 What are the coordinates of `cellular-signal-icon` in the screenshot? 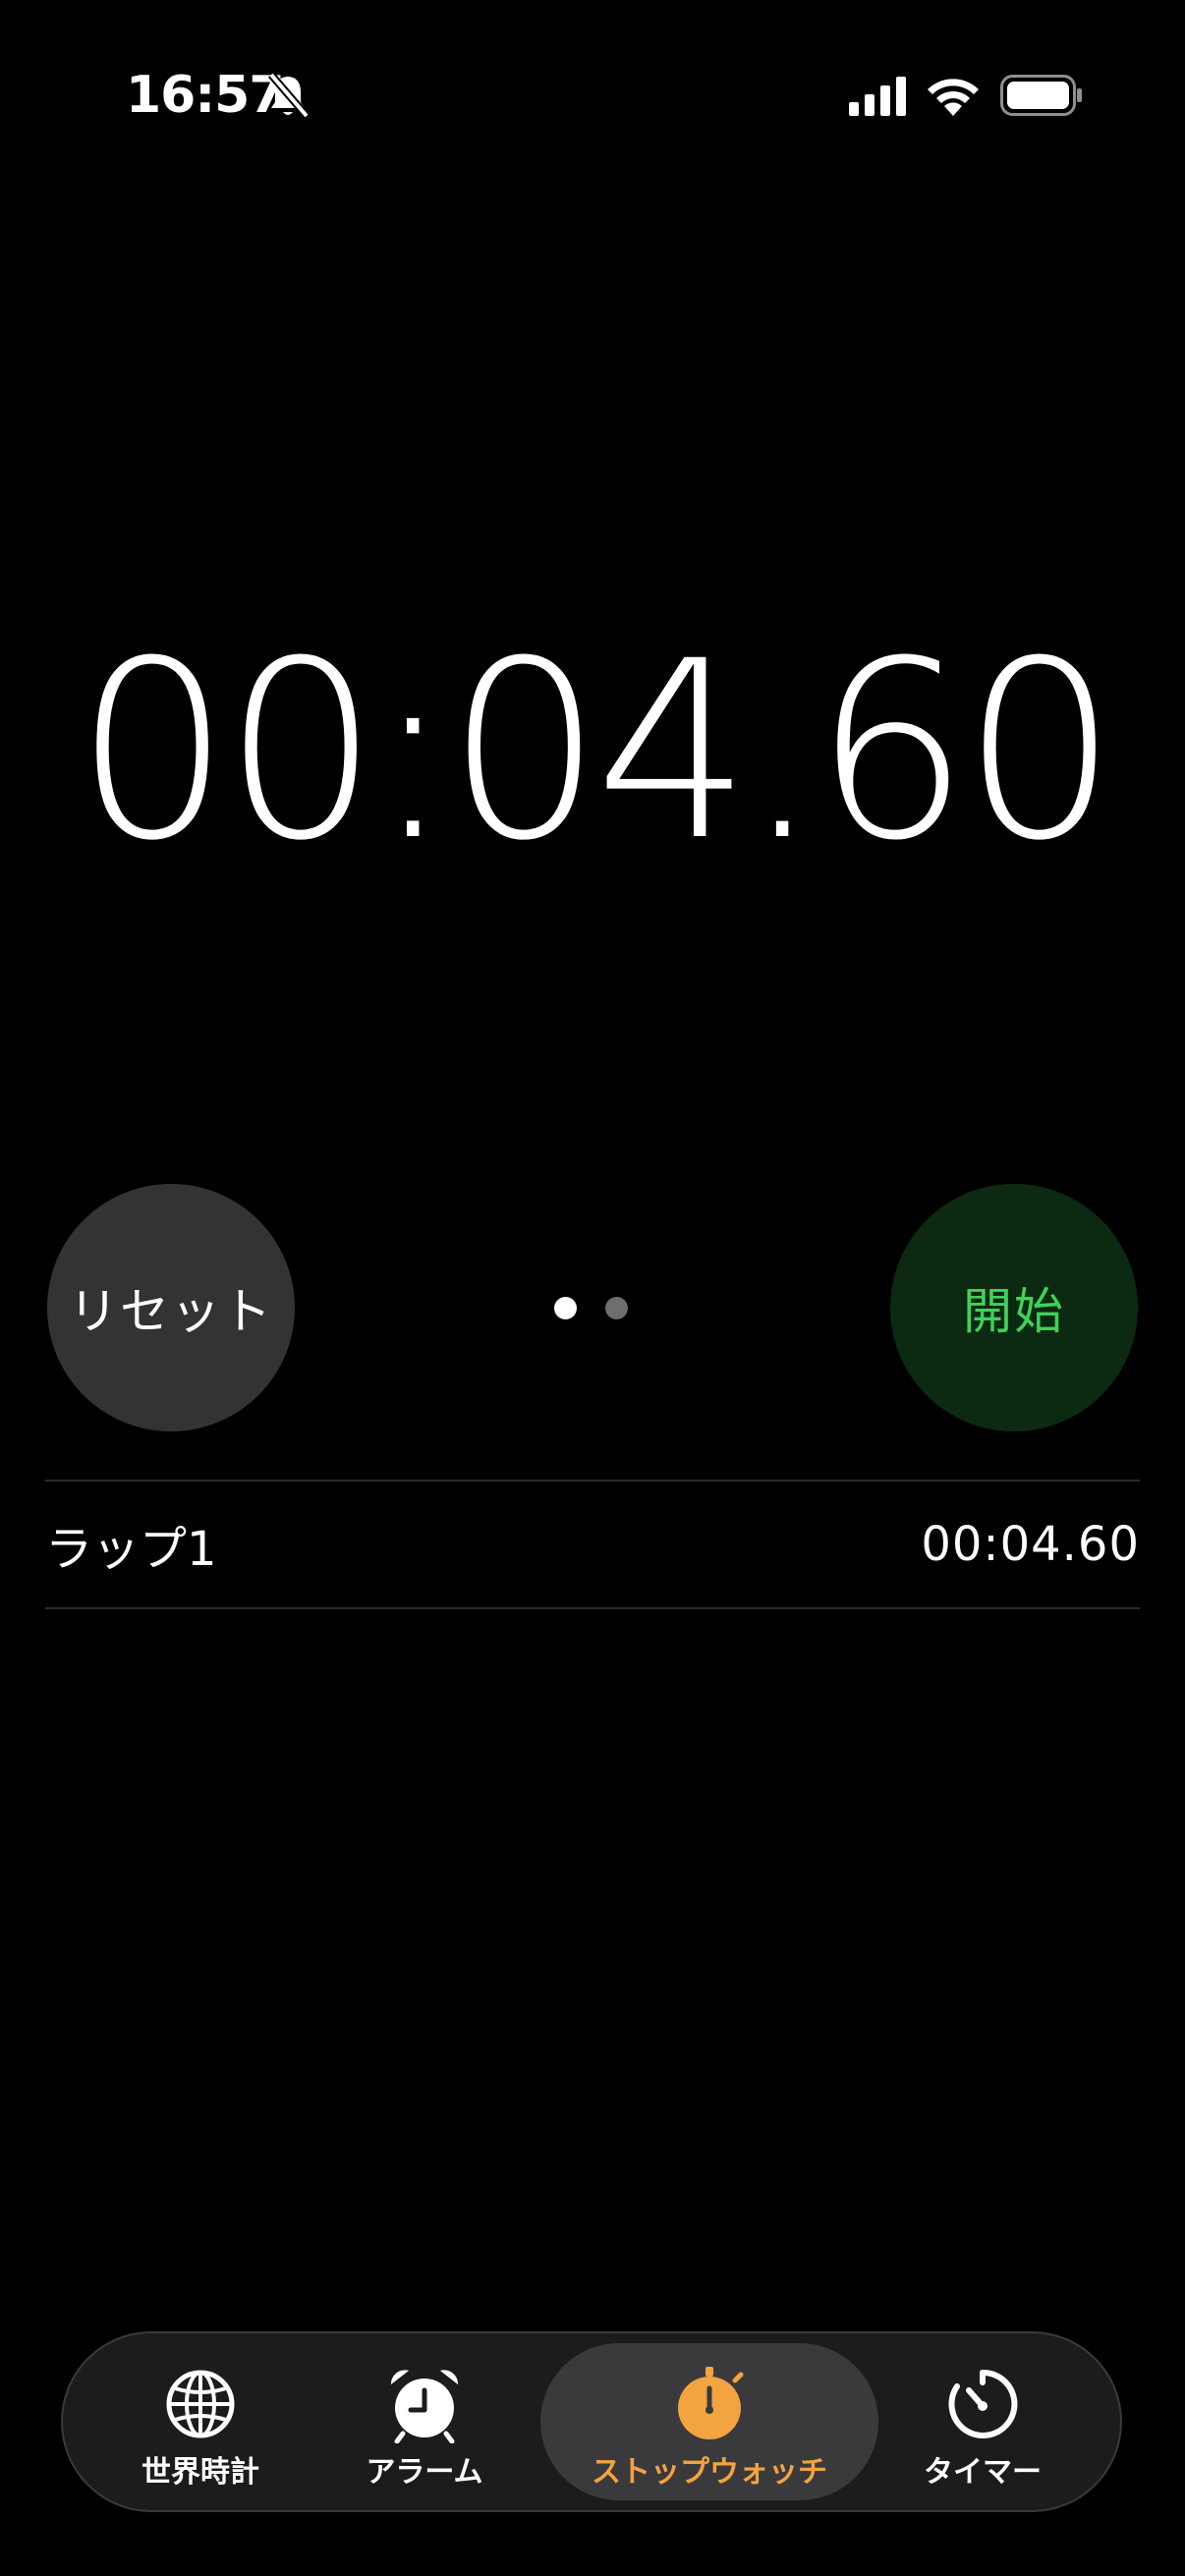 It's located at (878, 96).